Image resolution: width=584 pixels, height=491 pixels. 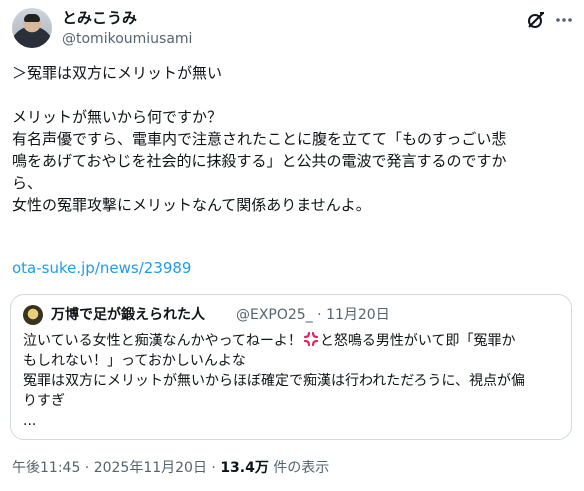 What do you see at coordinates (116, 468) in the screenshot?
I see `timestamp: 午後11:45 · 2025年11月20日 ·` at bounding box center [116, 468].